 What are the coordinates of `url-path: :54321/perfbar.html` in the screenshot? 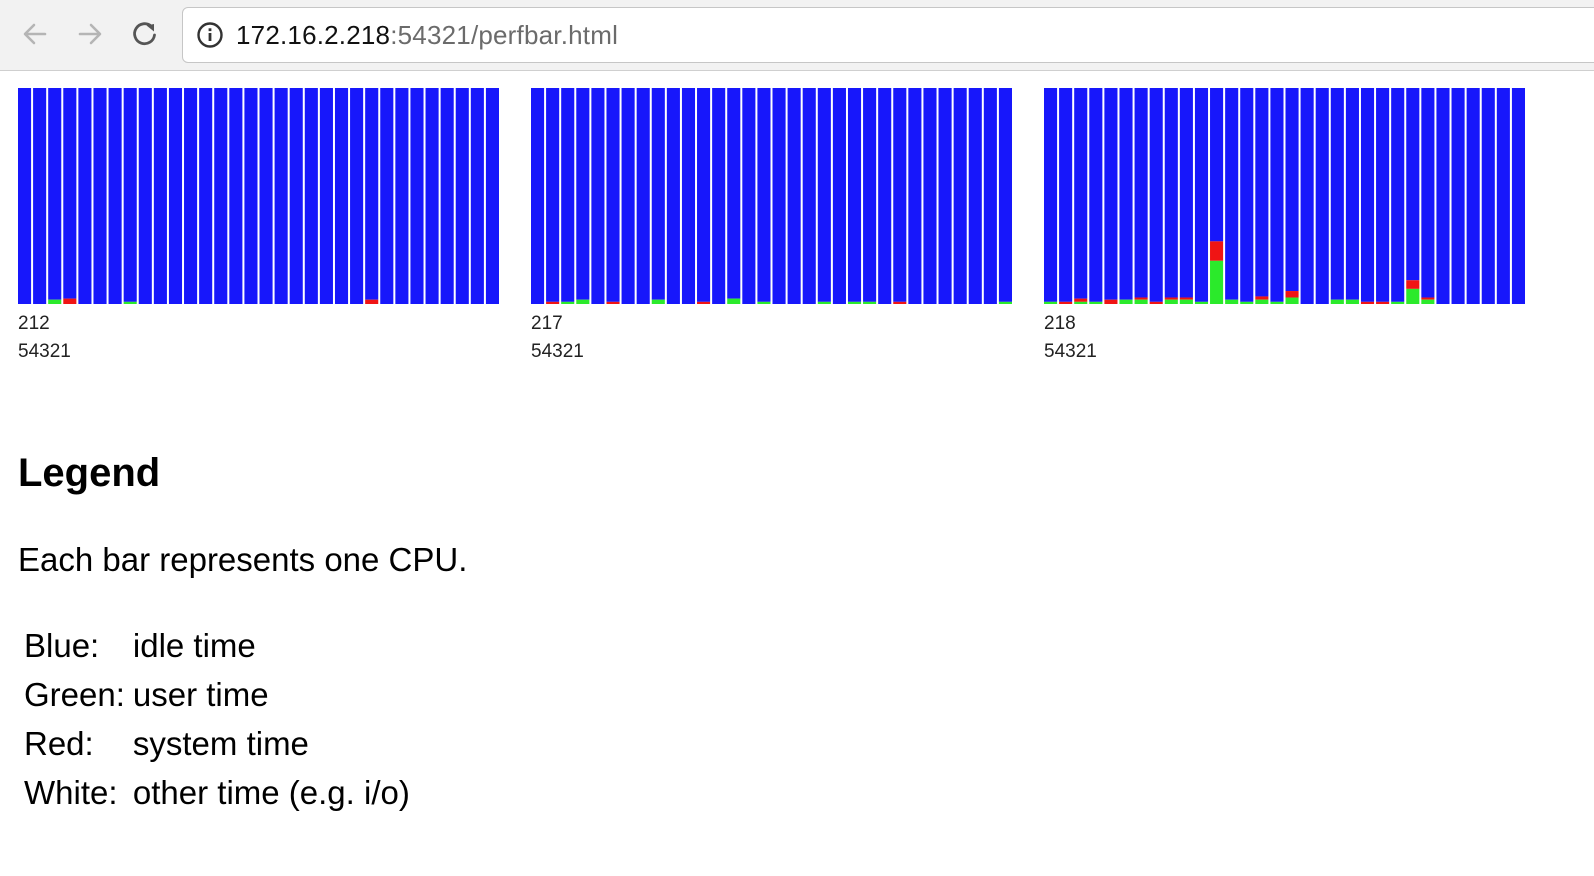 It's located at (504, 35).